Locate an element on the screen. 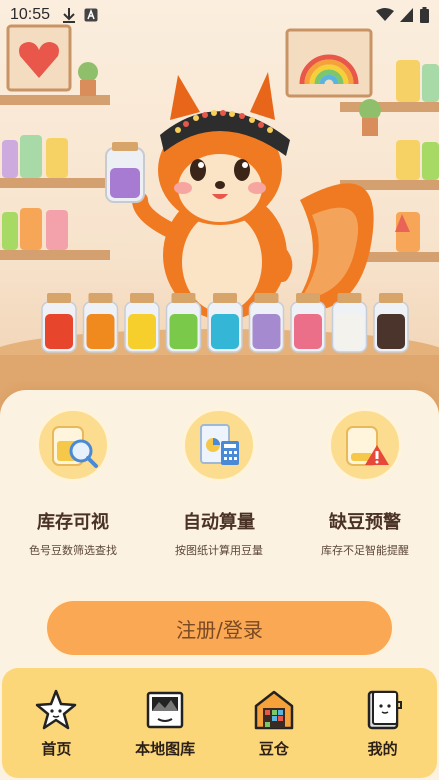  calculator-chart-icon is located at coordinates (219, 444).